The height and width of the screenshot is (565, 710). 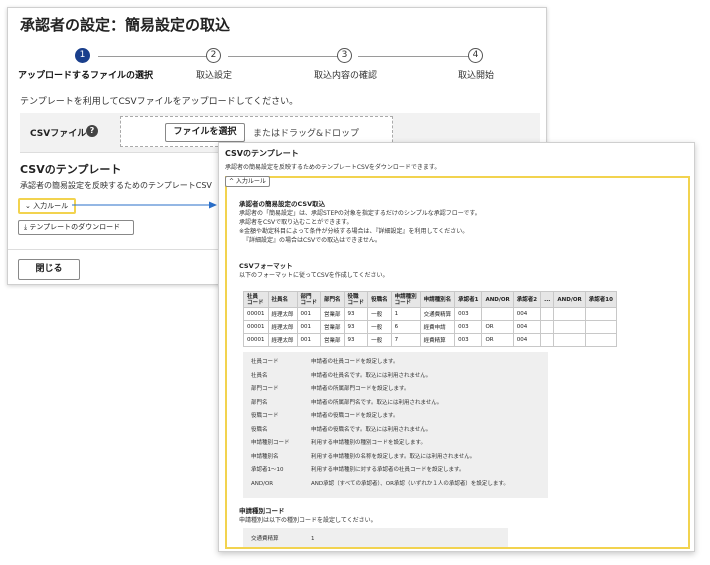 What do you see at coordinates (527, 299) in the screenshot?
I see `table-header-cell: 承認者2` at bounding box center [527, 299].